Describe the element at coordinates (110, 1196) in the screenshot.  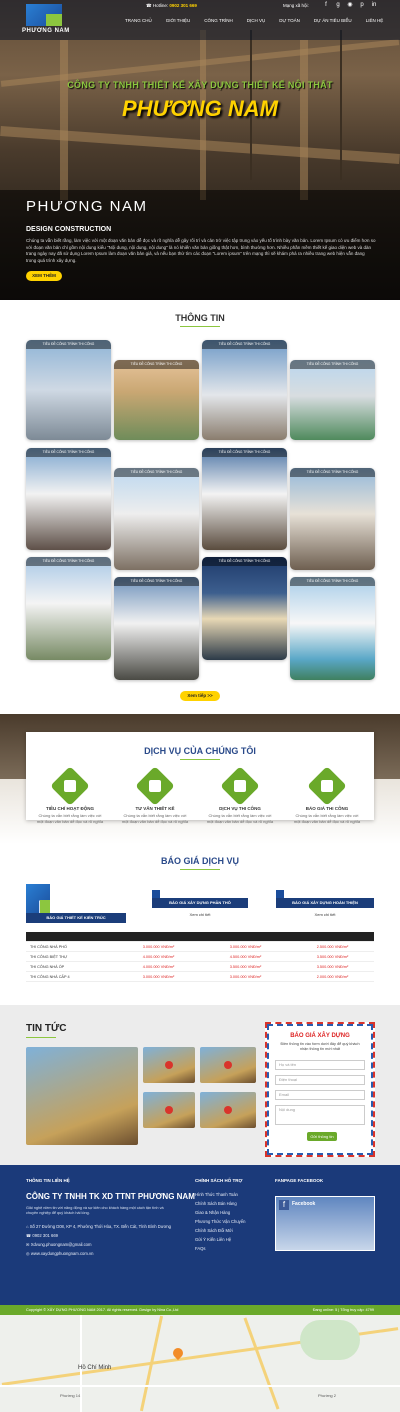
I see `footer-company: CÔNG TY TNHH TK XD TTNT PHƯƠNG NAM` at that location.